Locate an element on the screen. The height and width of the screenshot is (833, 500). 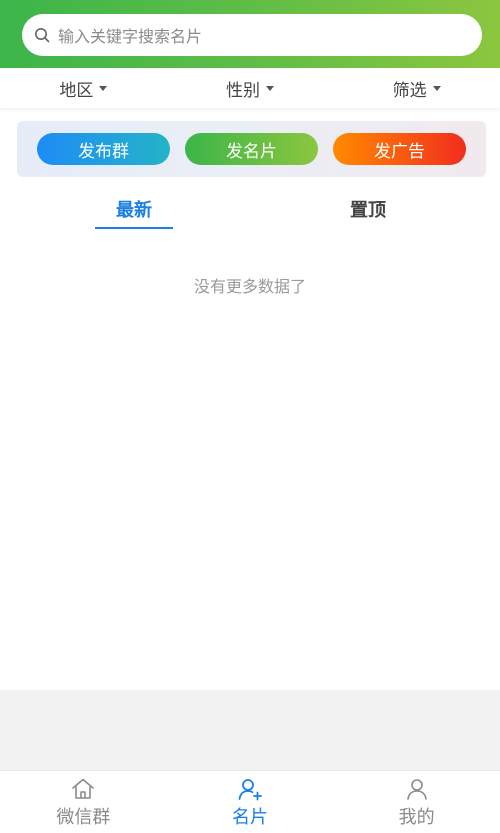
search-input: 输入关键字搜索名片 is located at coordinates (252, 35).